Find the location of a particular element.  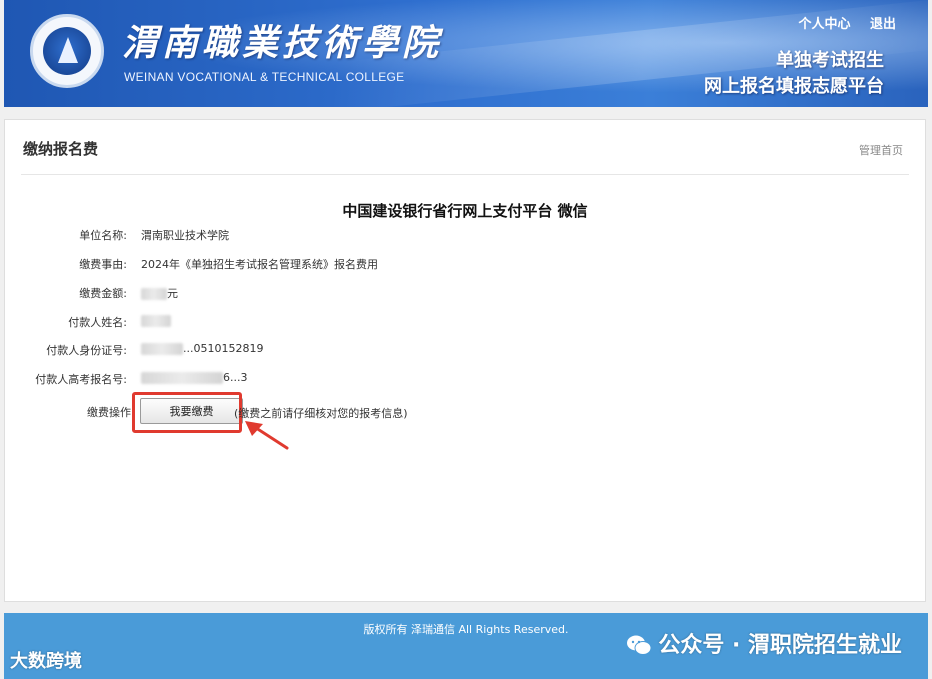

college-name-en: WEINAN VOCATIONAL & TECHNICAL COLLEGE is located at coordinates (264, 77).